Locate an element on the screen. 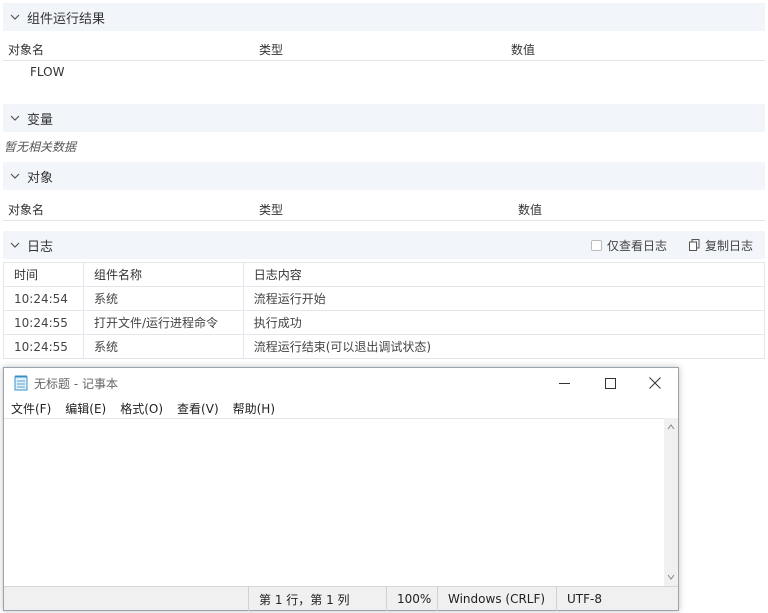 The width and height of the screenshot is (768, 613). objects-section-title: 对象 is located at coordinates (40, 178).